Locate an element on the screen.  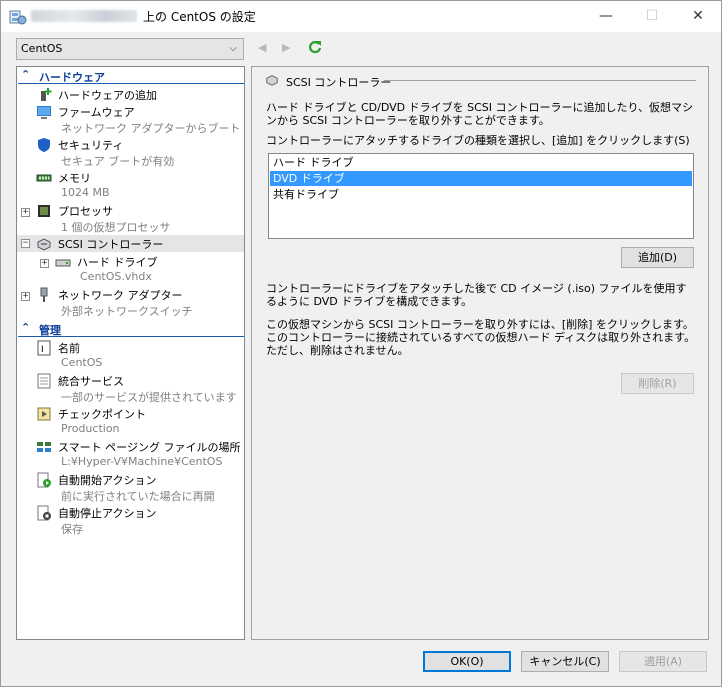
tree-item-label: 自動開始アクション is located at coordinates (107, 480).